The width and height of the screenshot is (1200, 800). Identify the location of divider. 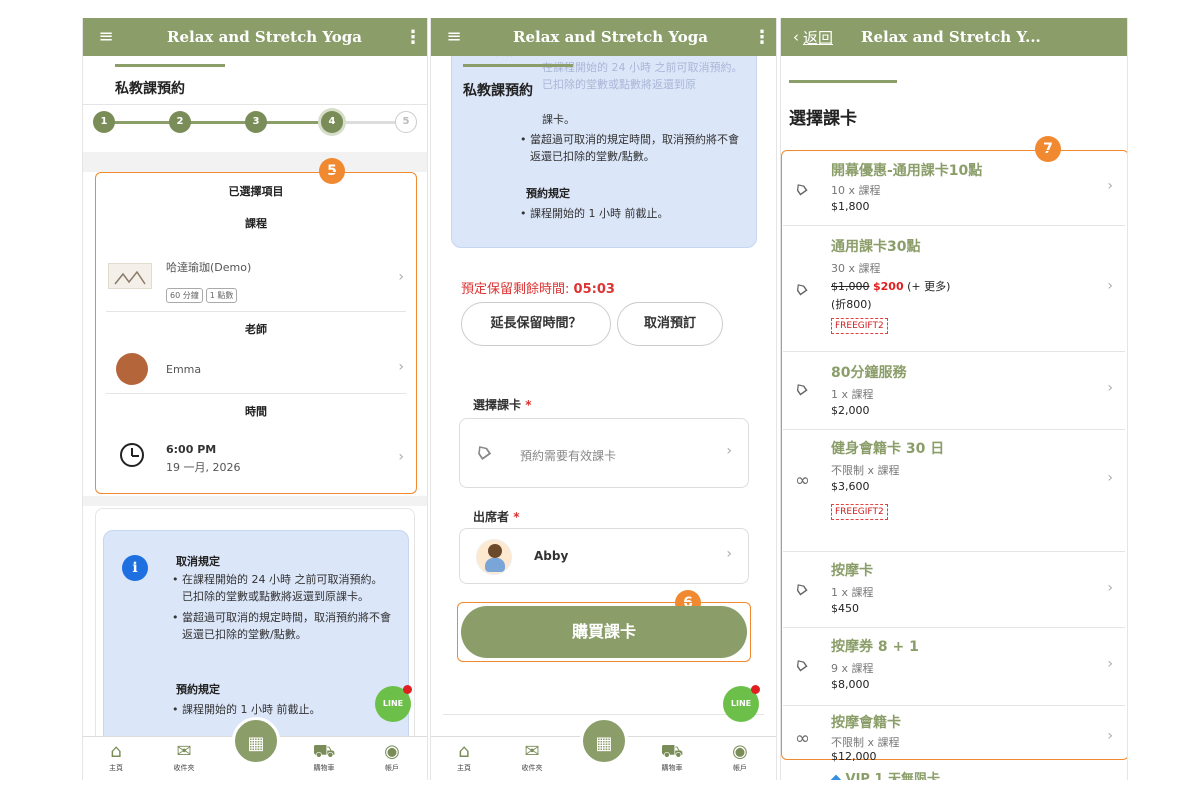
(256, 311).